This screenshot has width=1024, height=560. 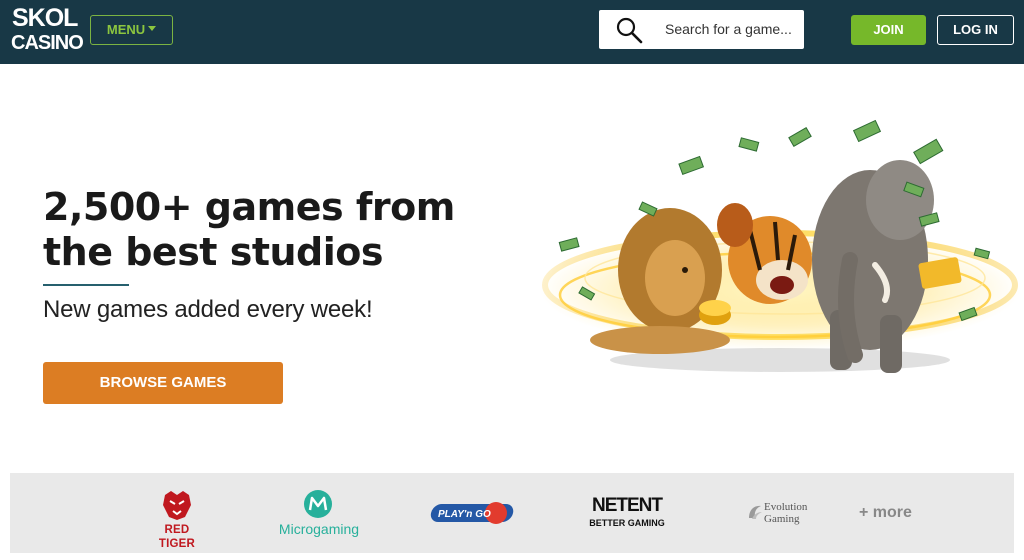 I want to click on netent-tagline: BETTER GAMING, so click(x=627, y=523).